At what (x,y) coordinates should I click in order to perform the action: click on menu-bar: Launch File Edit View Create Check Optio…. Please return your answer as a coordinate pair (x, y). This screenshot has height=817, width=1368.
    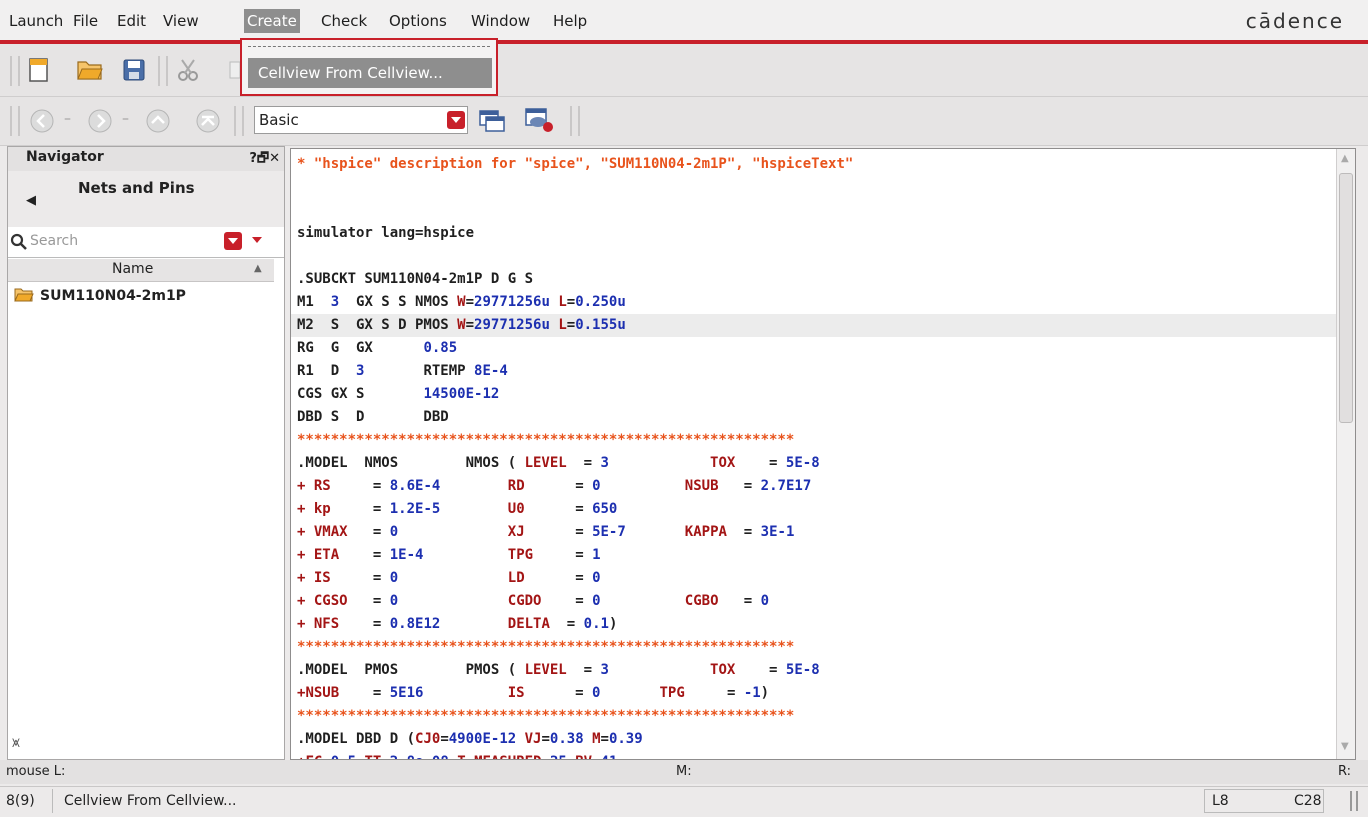
    Looking at the image, I should click on (684, 20).